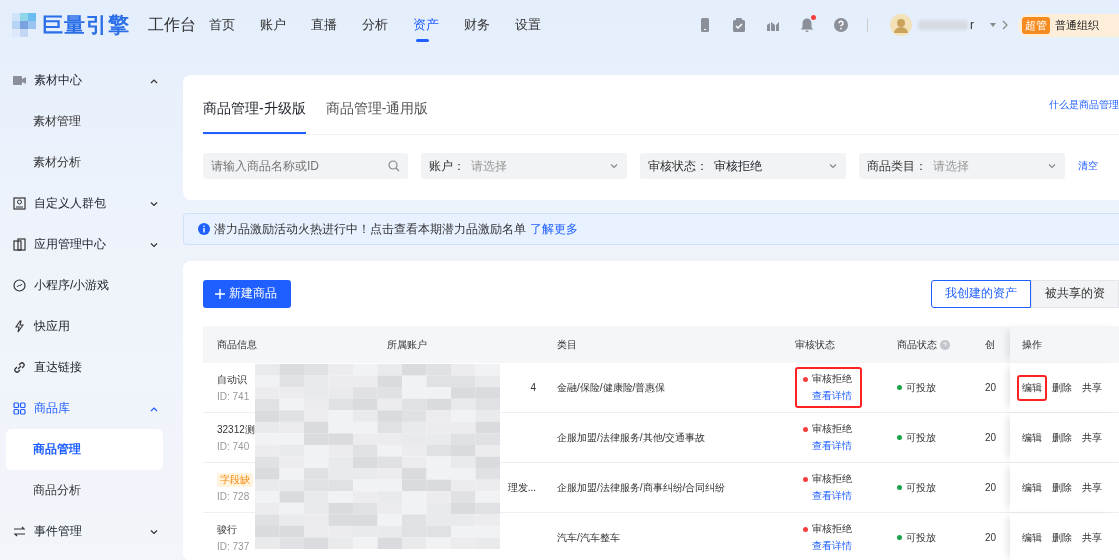  I want to click on search-field: 请输入商品名称或ID, so click(305, 166).